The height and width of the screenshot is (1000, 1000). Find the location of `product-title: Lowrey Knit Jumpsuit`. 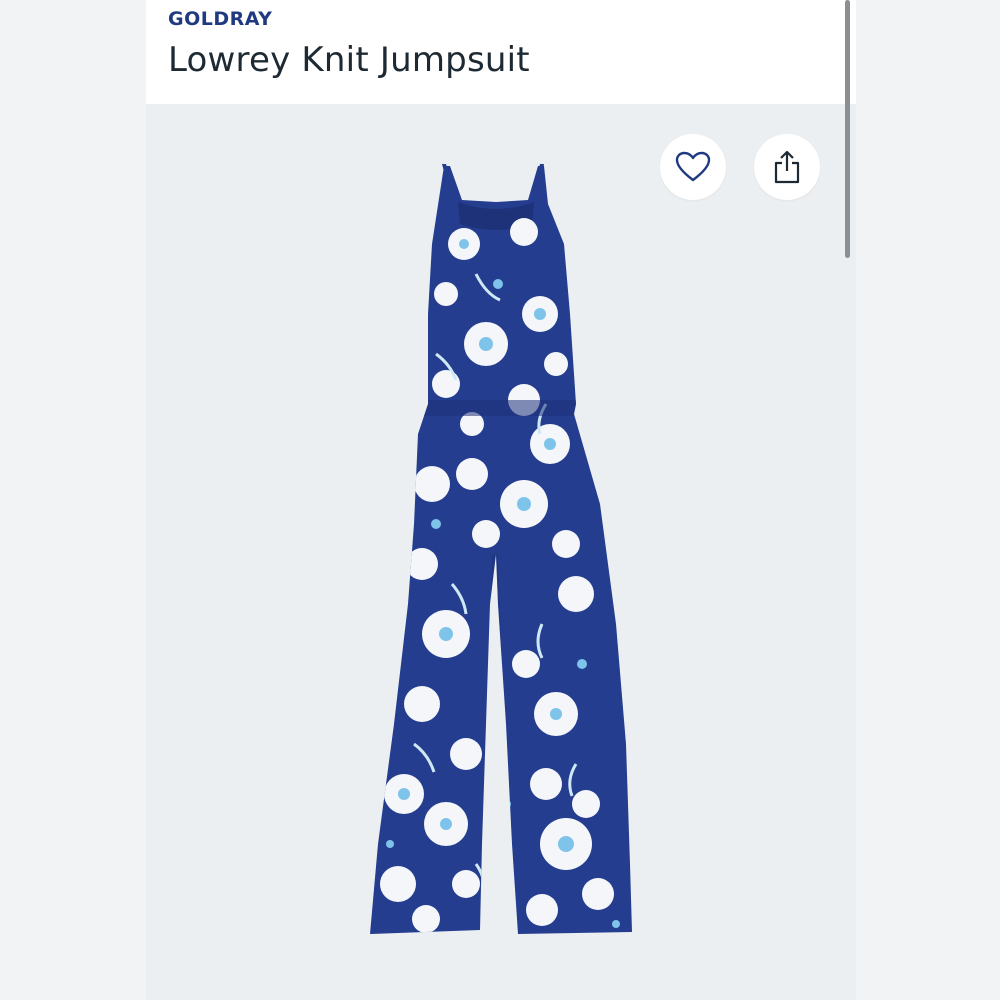

product-title: Lowrey Knit Jumpsuit is located at coordinates (349, 60).